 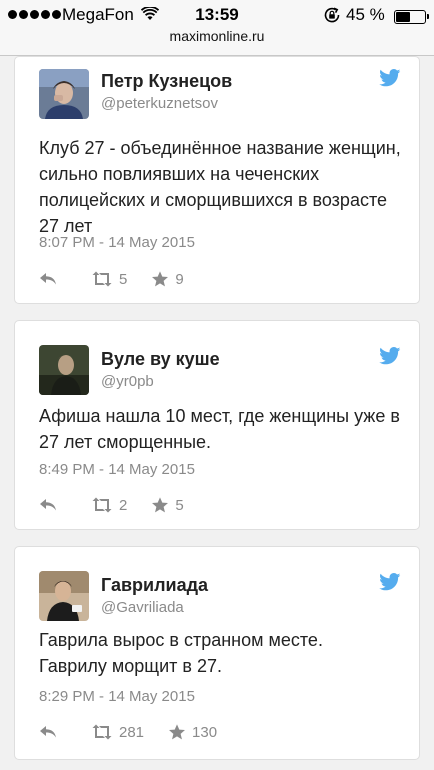 What do you see at coordinates (159, 103) in the screenshot?
I see `tweet-author-handle: @peterkuznetsov` at bounding box center [159, 103].